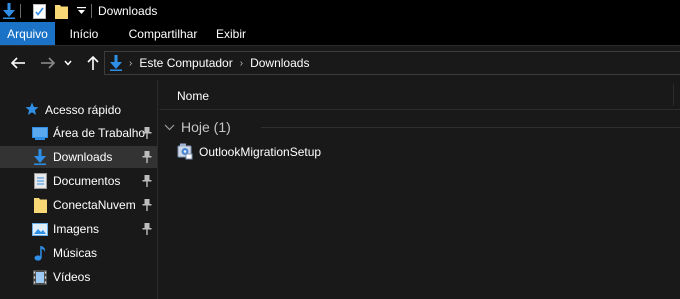  What do you see at coordinates (81, 11) in the screenshot?
I see `customize-toolbar-icon` at bounding box center [81, 11].